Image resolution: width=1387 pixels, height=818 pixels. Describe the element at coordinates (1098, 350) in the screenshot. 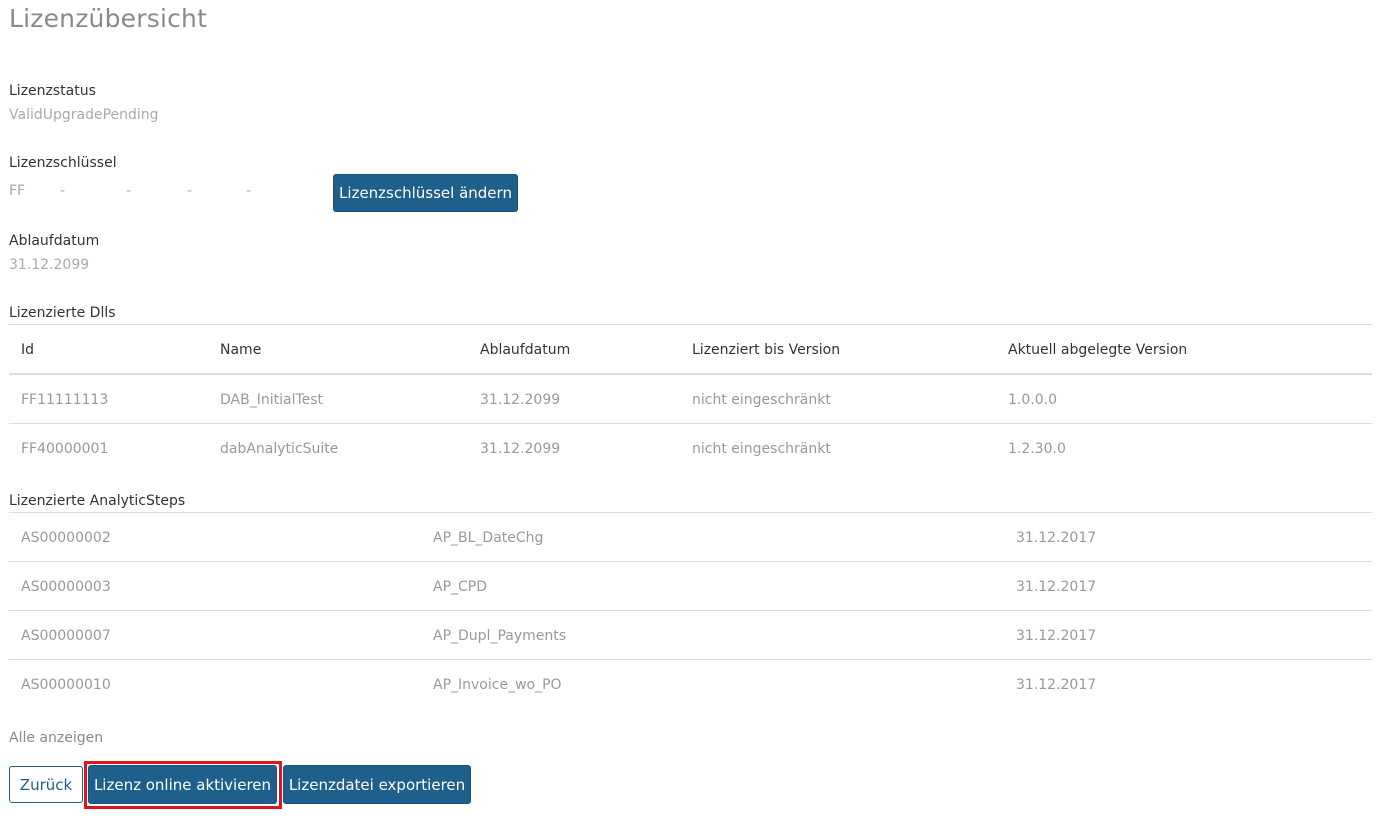

I see `column-header-current-version: Aktuell abgelegte Version` at that location.